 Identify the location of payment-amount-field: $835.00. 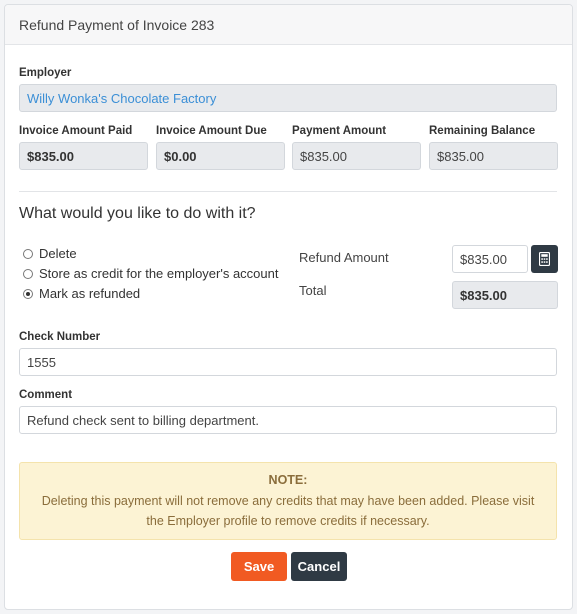
(356, 156).